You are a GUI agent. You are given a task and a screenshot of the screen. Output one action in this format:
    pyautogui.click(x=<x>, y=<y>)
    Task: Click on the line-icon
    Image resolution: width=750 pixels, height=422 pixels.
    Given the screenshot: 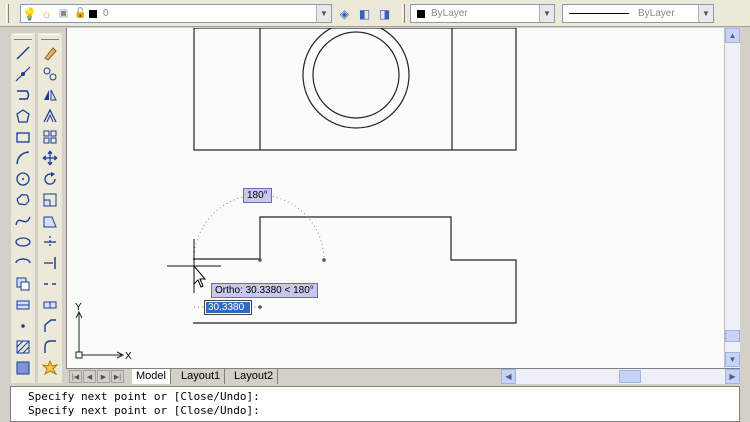 What is the action you would take?
    pyautogui.click(x=23, y=53)
    